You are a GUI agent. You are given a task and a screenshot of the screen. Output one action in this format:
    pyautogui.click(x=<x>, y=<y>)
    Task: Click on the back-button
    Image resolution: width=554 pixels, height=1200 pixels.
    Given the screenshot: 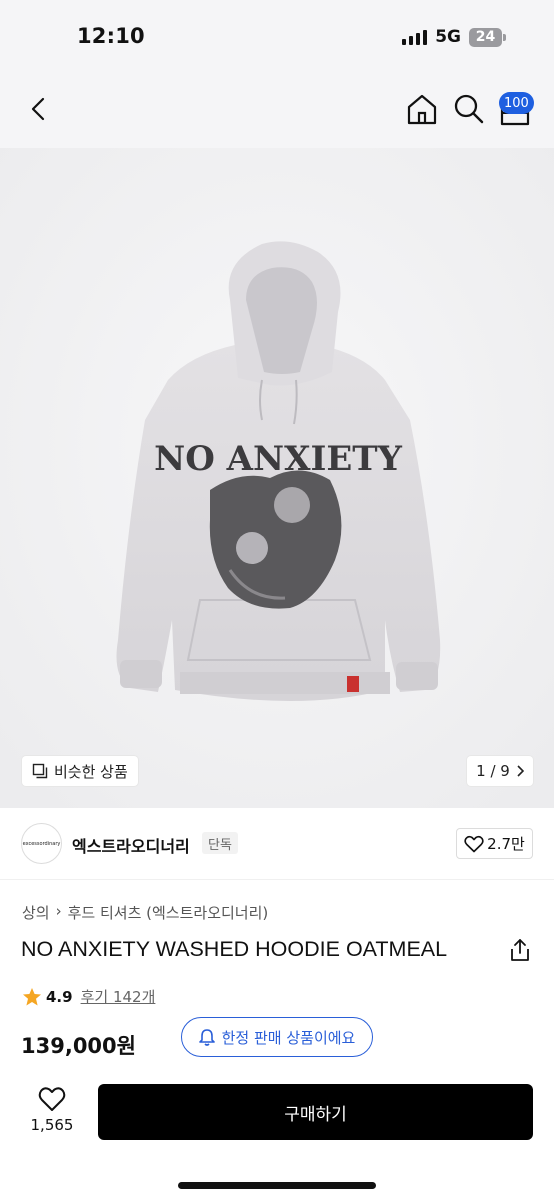 What is the action you would take?
    pyautogui.click(x=38, y=109)
    